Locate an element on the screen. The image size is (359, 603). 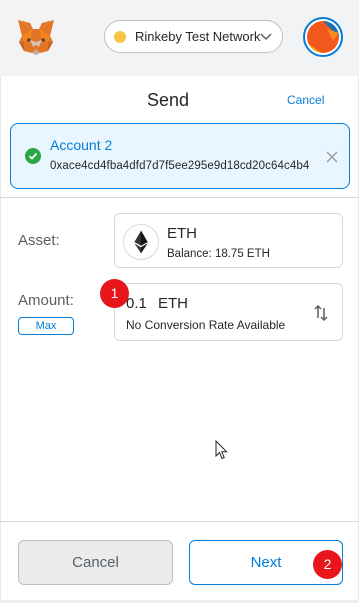
chevron-down-icon is located at coordinates (266, 37).